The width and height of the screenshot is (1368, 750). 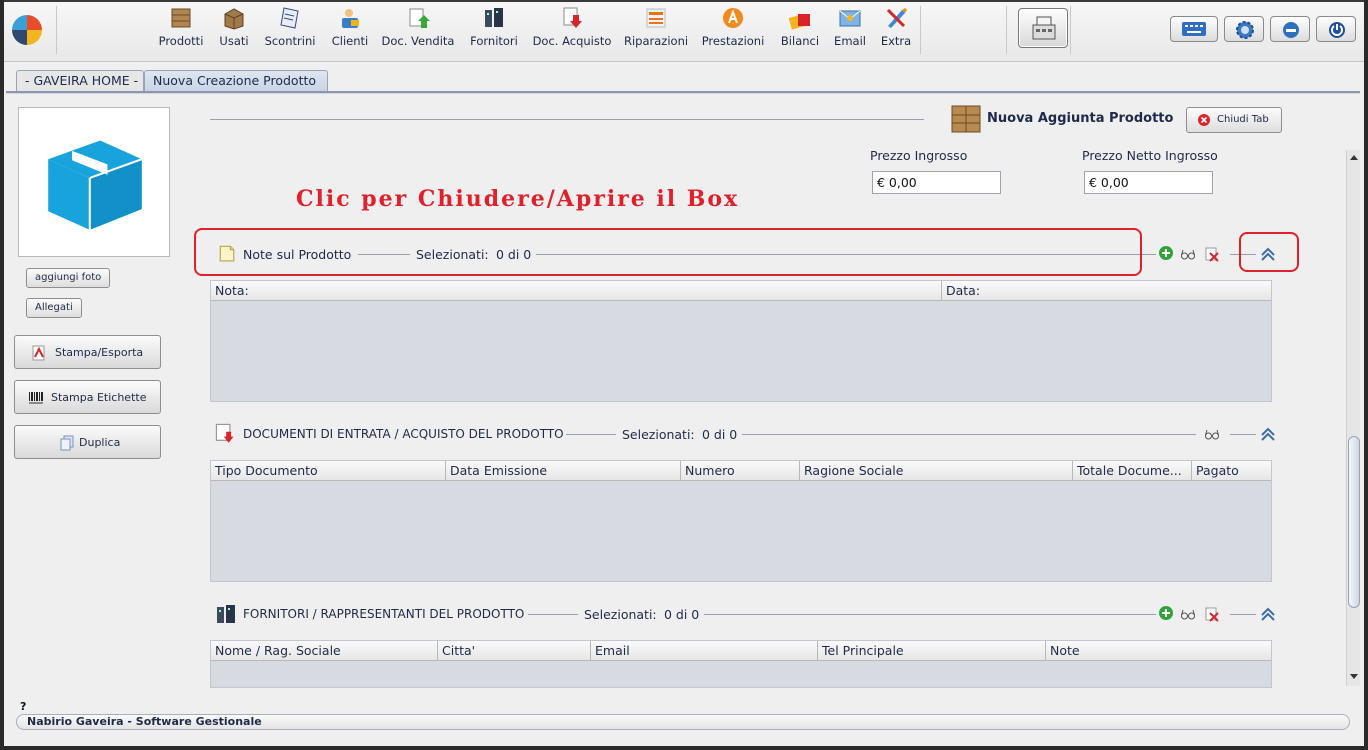 I want to click on wholesale-price-label: Prezzo Ingrosso, so click(x=919, y=155).